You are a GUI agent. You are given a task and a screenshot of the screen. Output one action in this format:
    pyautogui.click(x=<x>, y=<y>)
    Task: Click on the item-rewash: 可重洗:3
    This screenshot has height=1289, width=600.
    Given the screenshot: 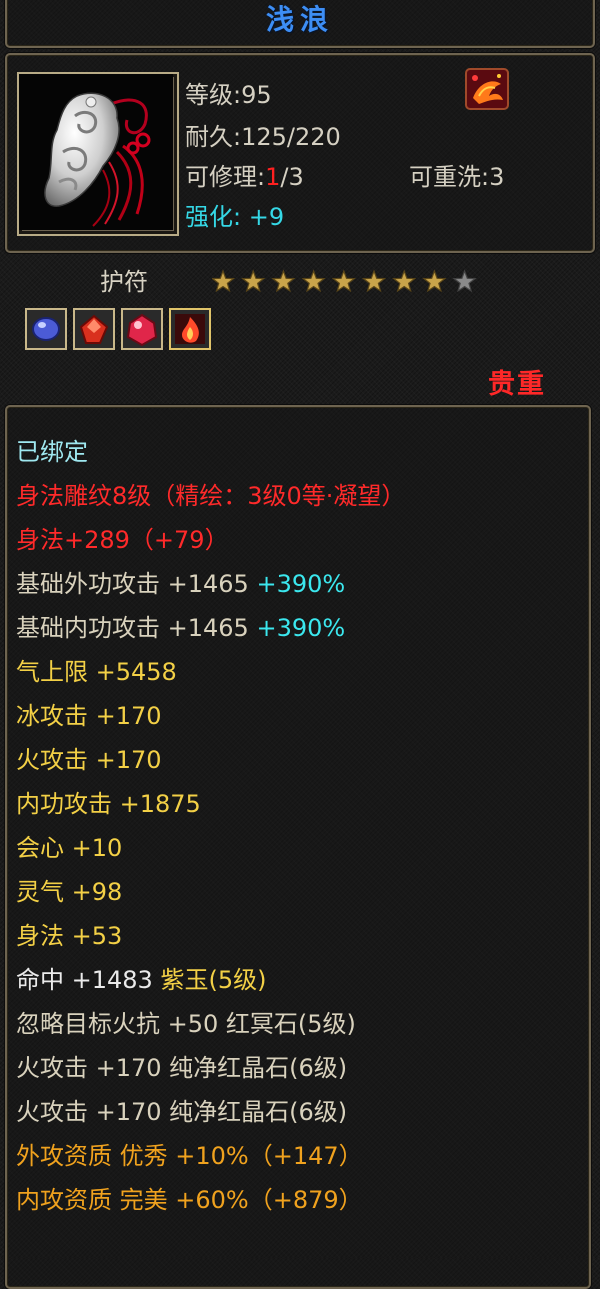 What is the action you would take?
    pyautogui.click(x=457, y=177)
    